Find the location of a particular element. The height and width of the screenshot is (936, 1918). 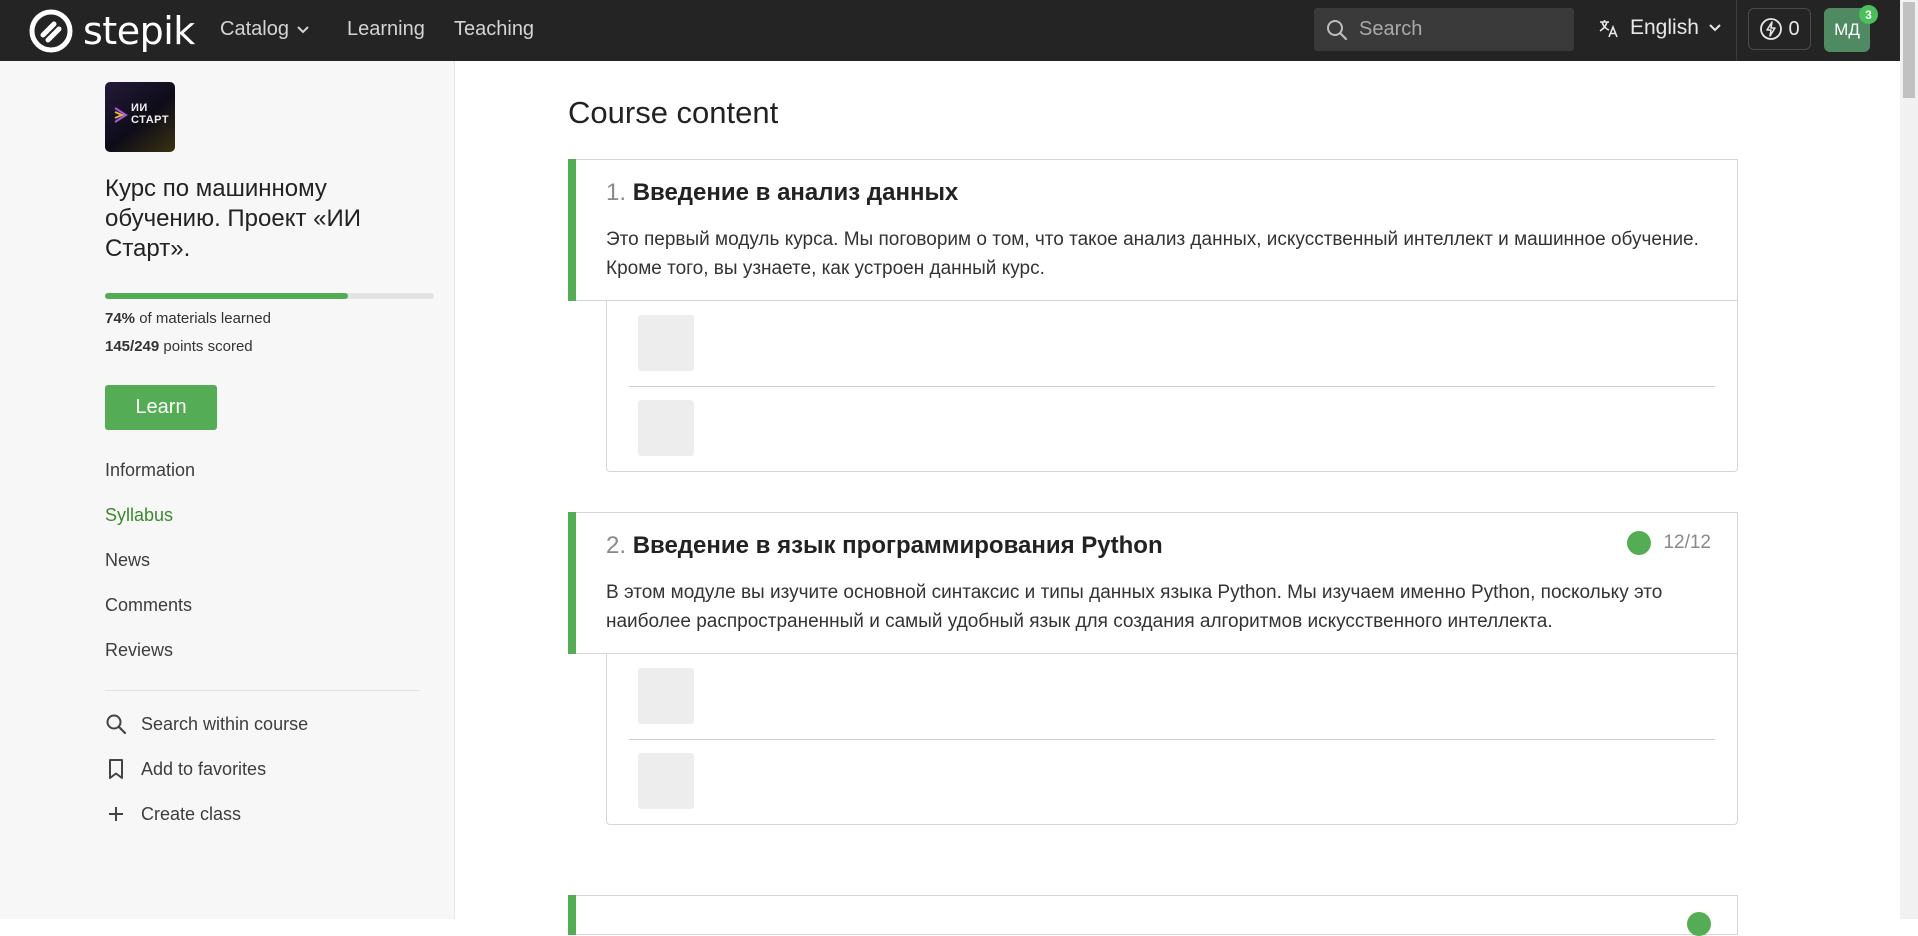

sidebar-link-comments: Comments is located at coordinates (148, 605).